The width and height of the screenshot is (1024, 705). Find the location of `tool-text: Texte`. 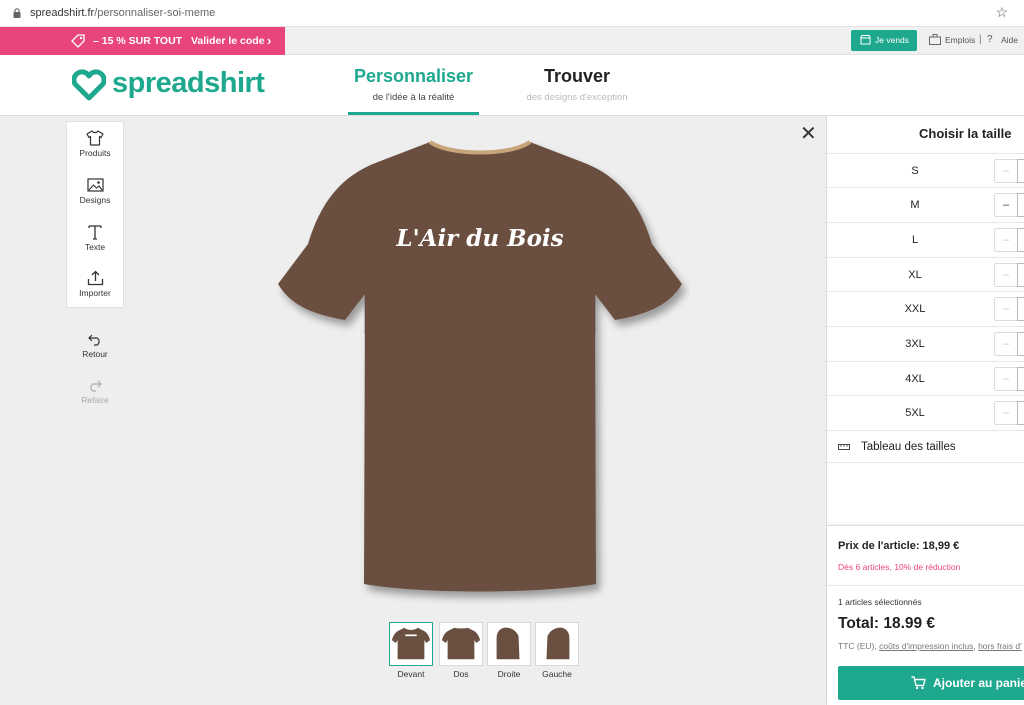

tool-text: Texte is located at coordinates (95, 244).